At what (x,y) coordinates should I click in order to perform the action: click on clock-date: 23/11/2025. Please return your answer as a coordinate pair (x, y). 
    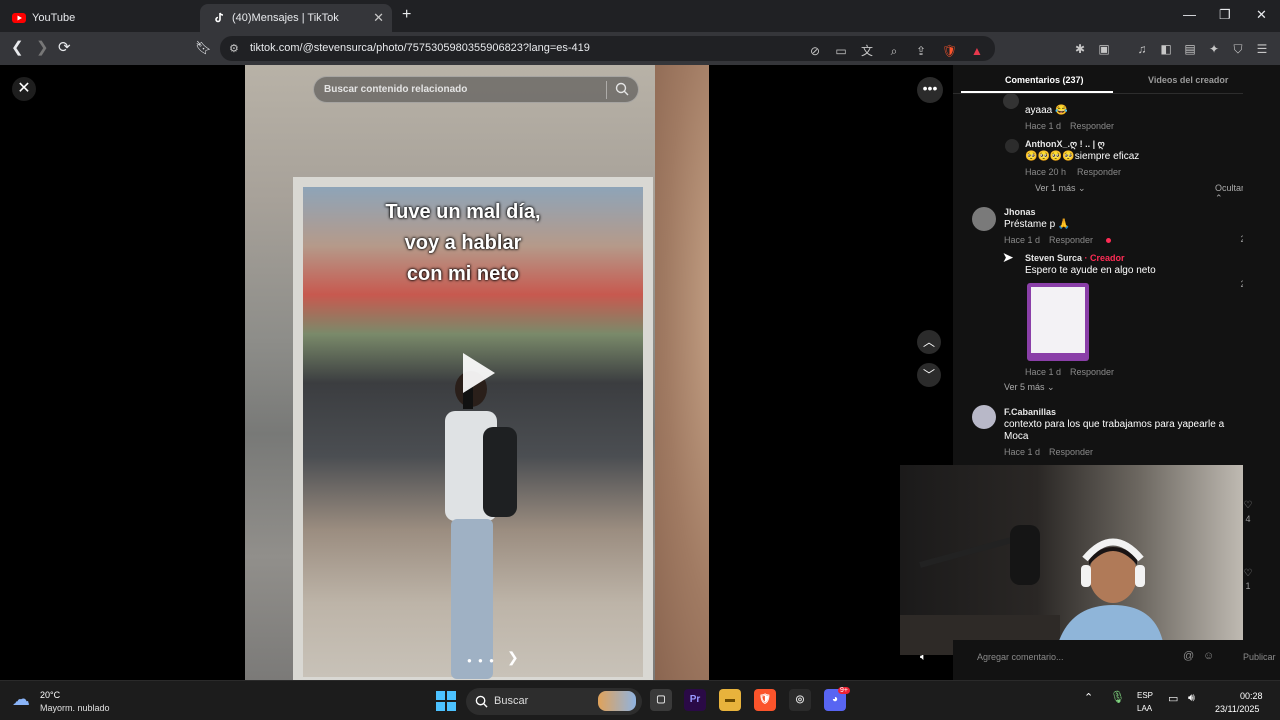
    Looking at the image, I should click on (1237, 709).